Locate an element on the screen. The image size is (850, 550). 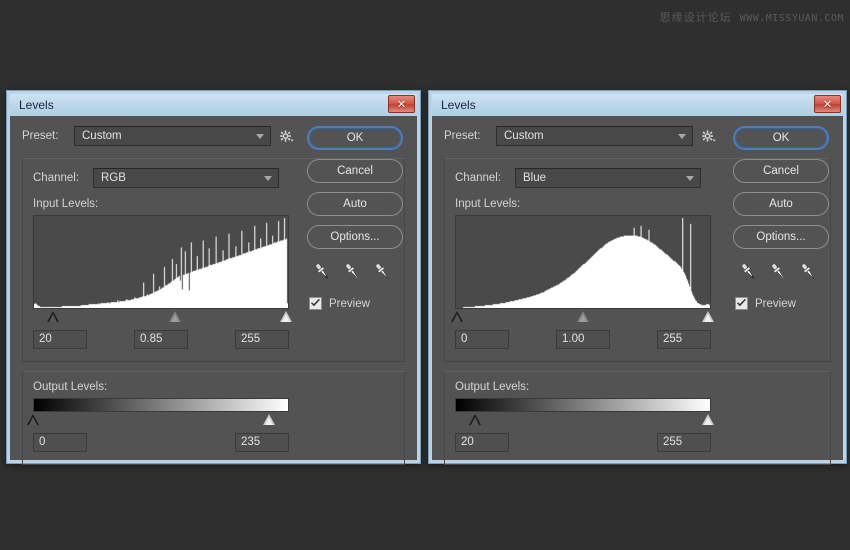
input-gamma-field: 1.00 is located at coordinates (583, 339).